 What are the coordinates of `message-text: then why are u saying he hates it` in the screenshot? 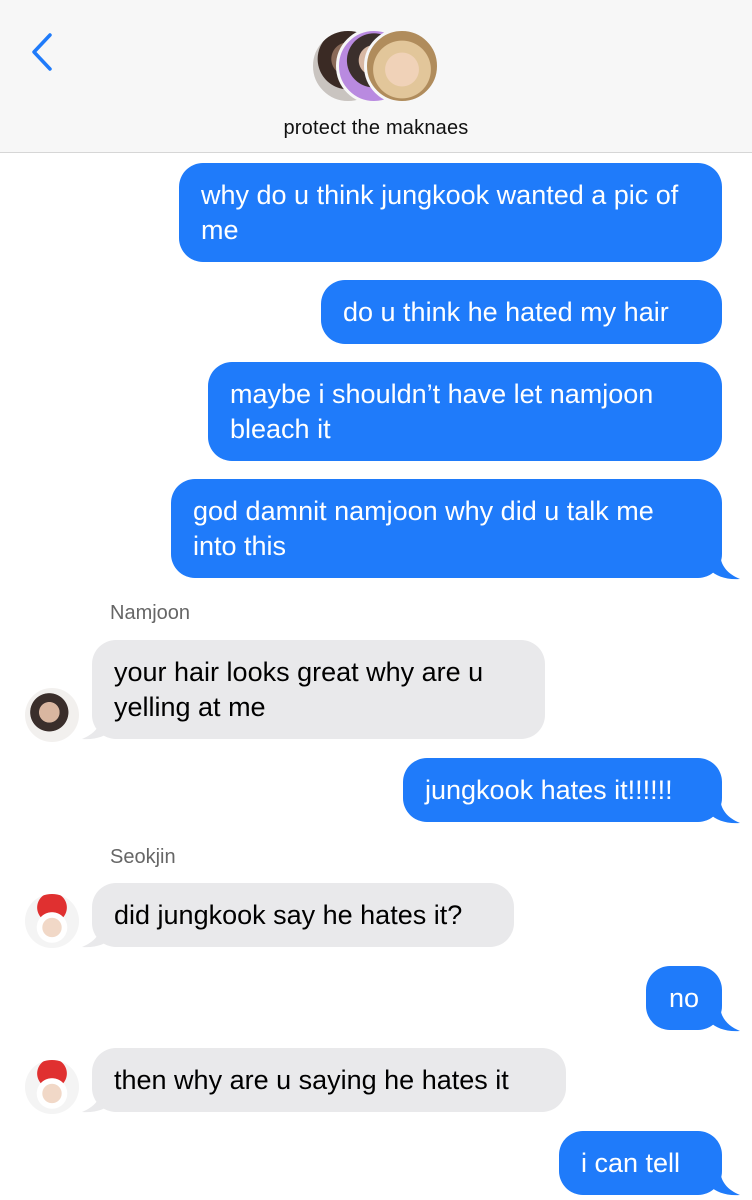 It's located at (311, 1080).